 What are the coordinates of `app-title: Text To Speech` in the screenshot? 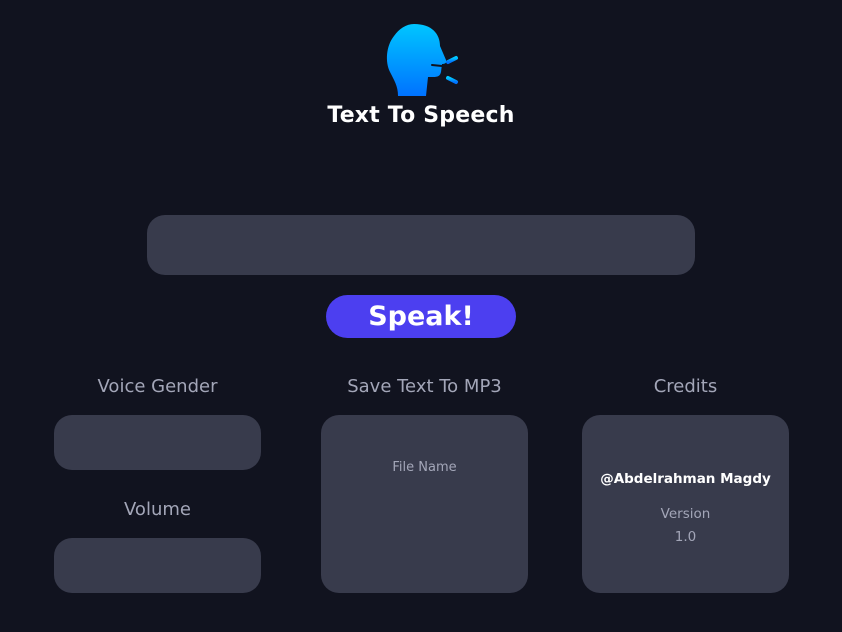 It's located at (421, 115).